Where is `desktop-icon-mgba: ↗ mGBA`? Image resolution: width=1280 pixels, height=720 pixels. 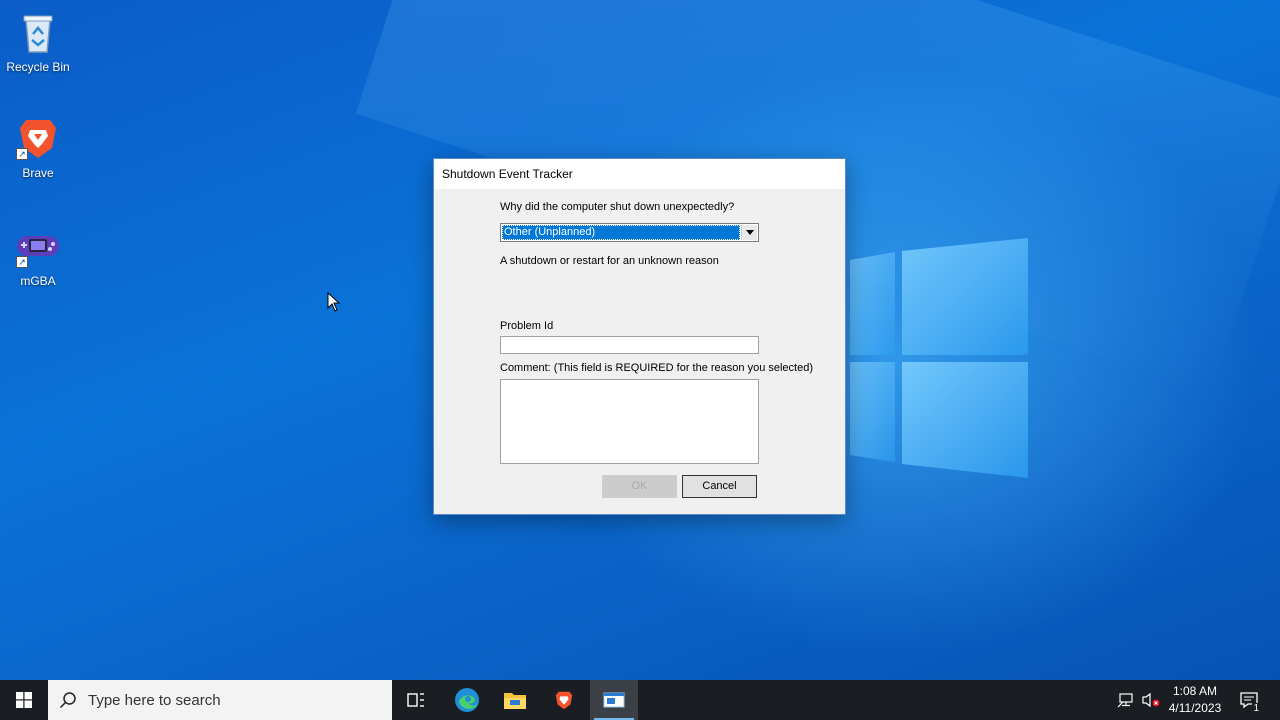
desktop-icon-mgba: ↗ mGBA is located at coordinates (38, 255).